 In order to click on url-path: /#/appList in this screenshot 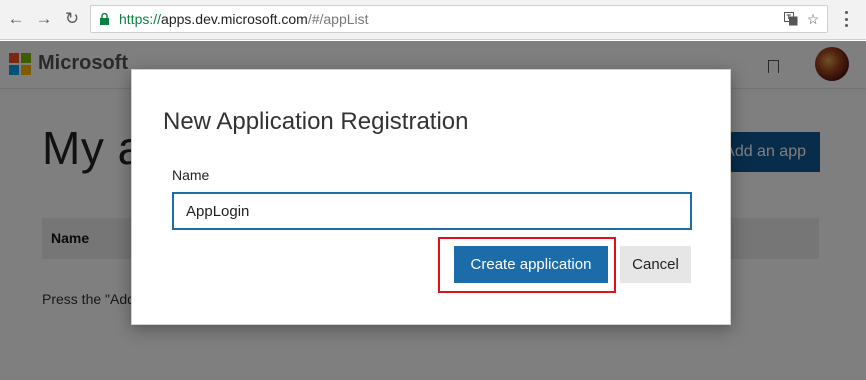, I will do `click(338, 19)`.